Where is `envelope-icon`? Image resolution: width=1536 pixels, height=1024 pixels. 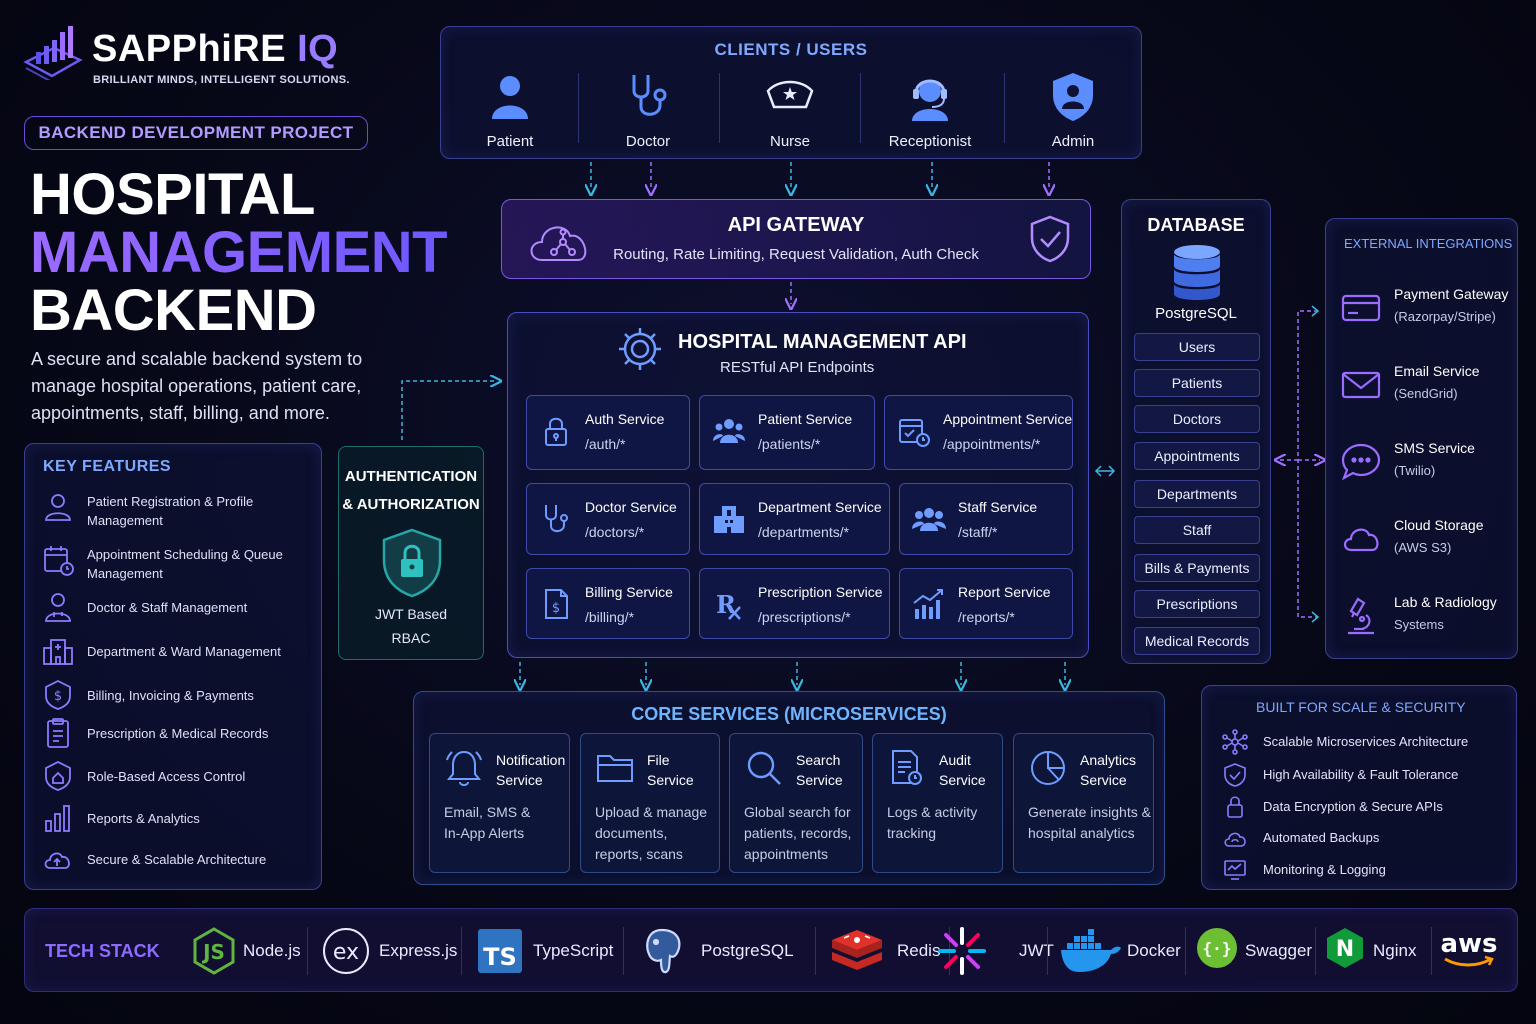
envelope-icon is located at coordinates (1361, 385).